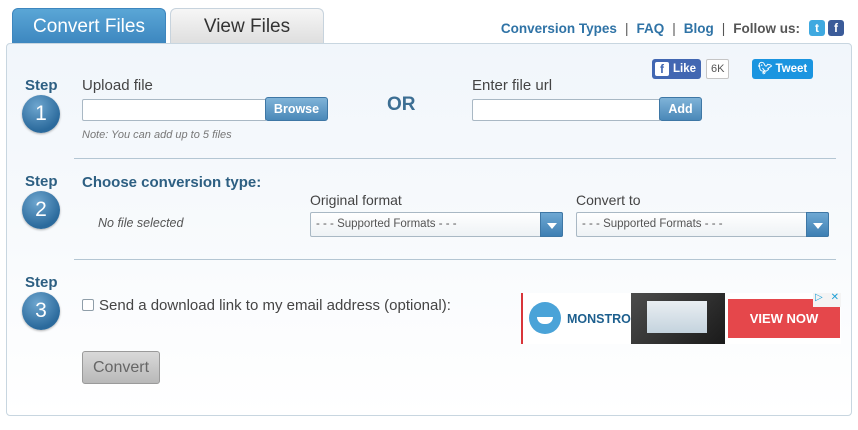 This screenshot has width=858, height=430. What do you see at coordinates (117, 85) in the screenshot?
I see `upload-file-label: Upload file` at bounding box center [117, 85].